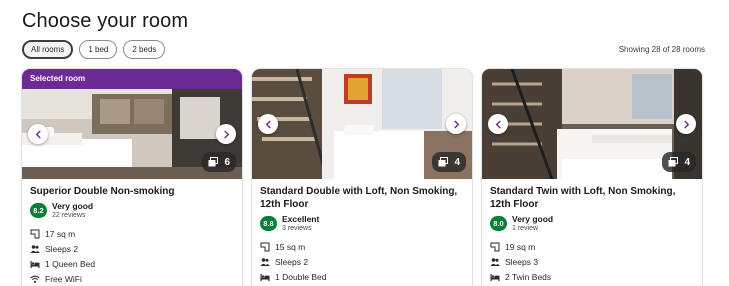  Describe the element at coordinates (69, 215) in the screenshot. I see `review-count: 22 reviews` at that location.